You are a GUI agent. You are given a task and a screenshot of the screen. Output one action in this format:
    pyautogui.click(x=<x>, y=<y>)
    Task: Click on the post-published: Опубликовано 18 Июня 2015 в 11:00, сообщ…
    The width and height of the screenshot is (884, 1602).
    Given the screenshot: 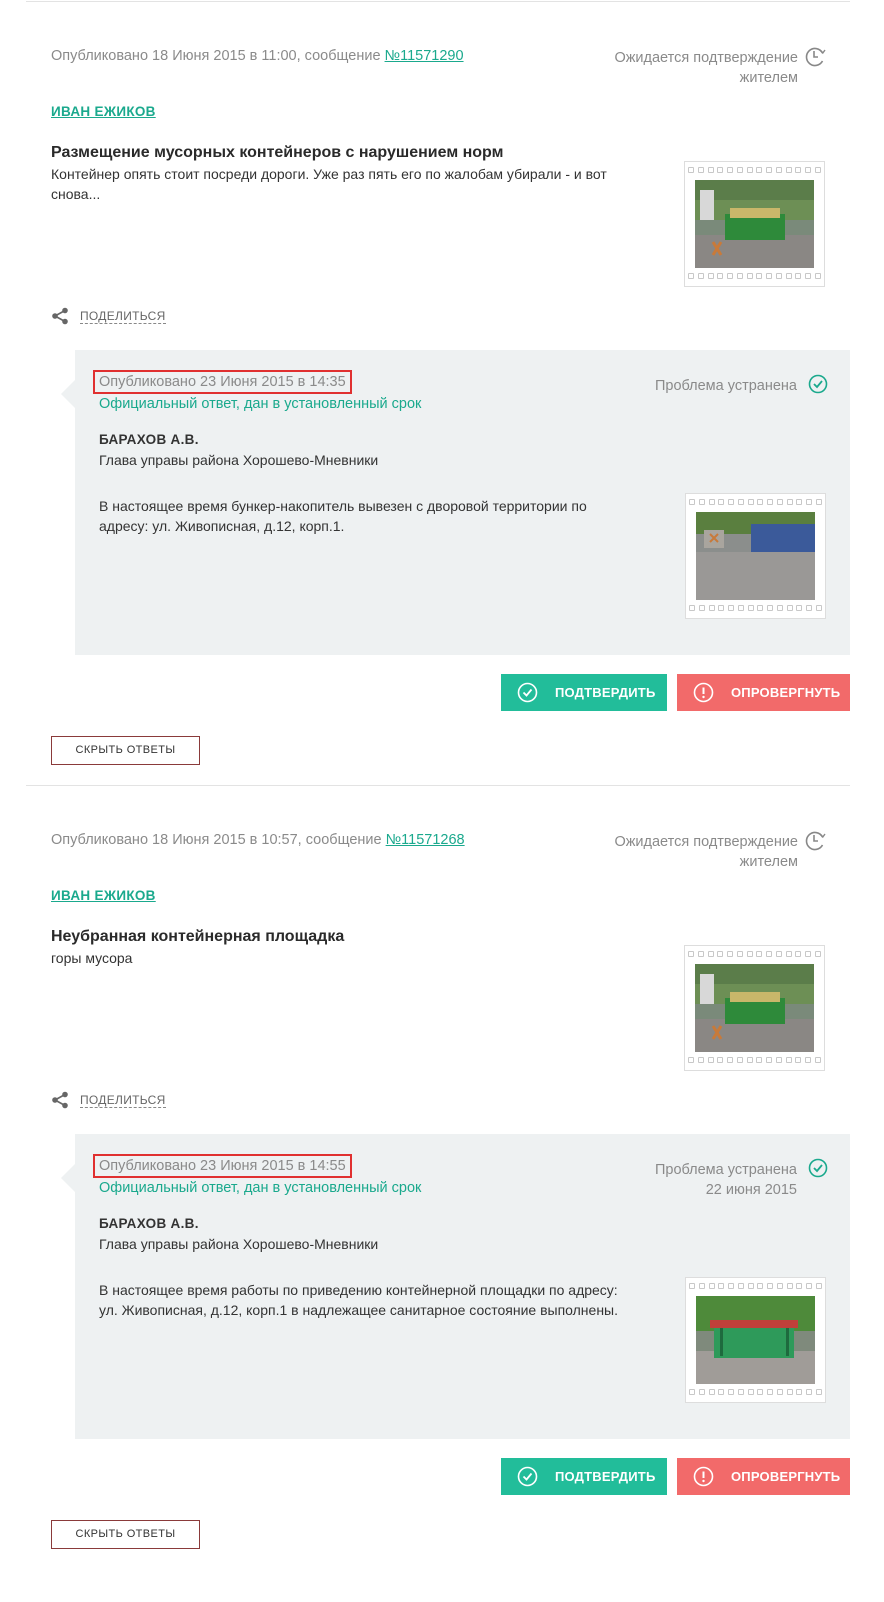 What is the action you would take?
    pyautogui.click(x=218, y=56)
    